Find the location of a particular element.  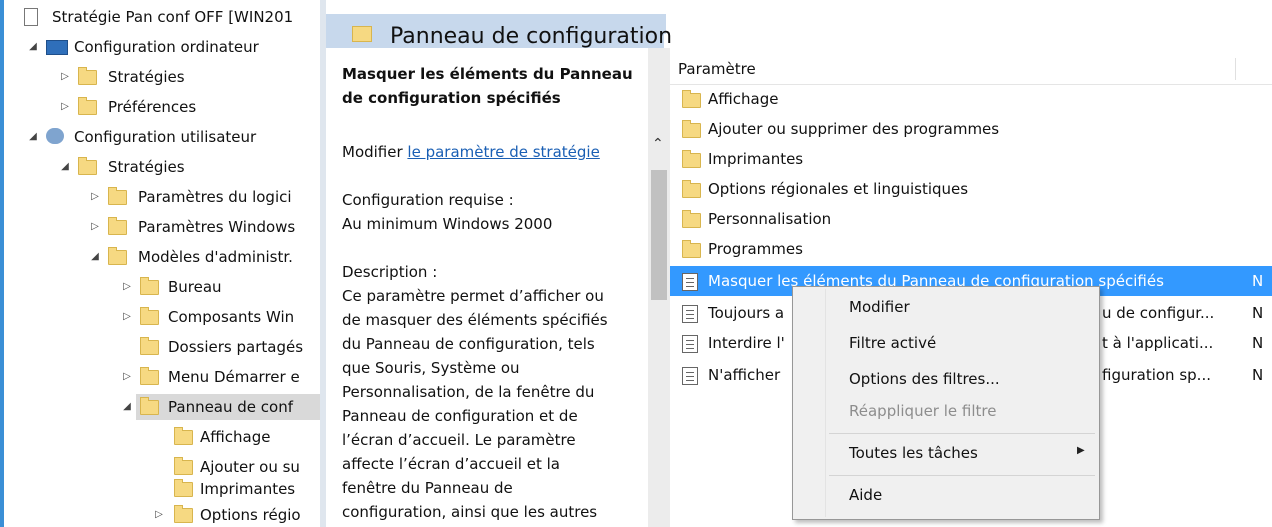

list-item-label: Toujours a is located at coordinates (746, 313).